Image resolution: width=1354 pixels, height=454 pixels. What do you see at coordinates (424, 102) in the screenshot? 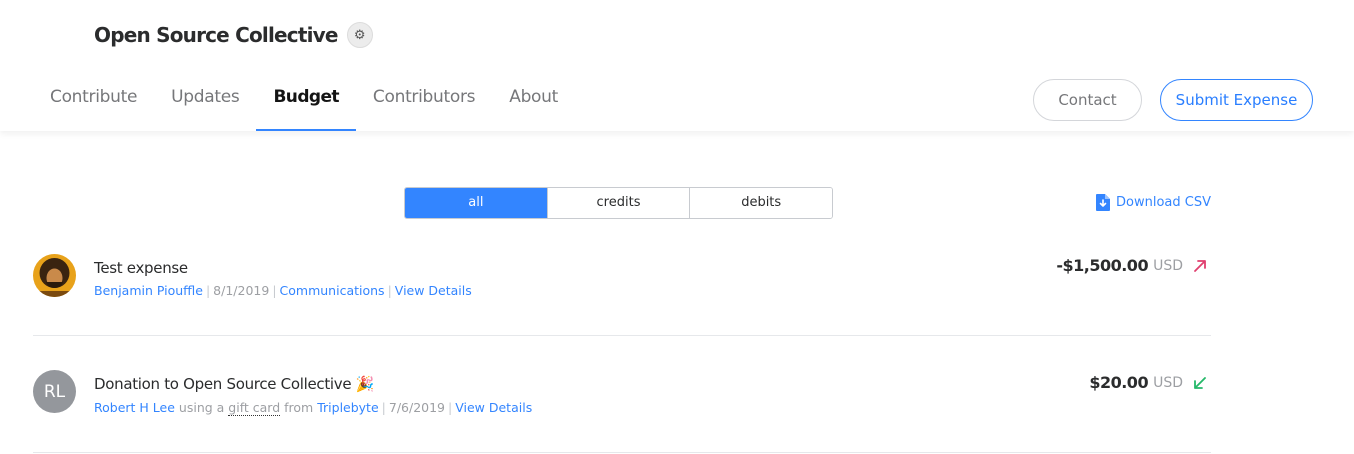
I see `tab-contributors: Contributors` at bounding box center [424, 102].